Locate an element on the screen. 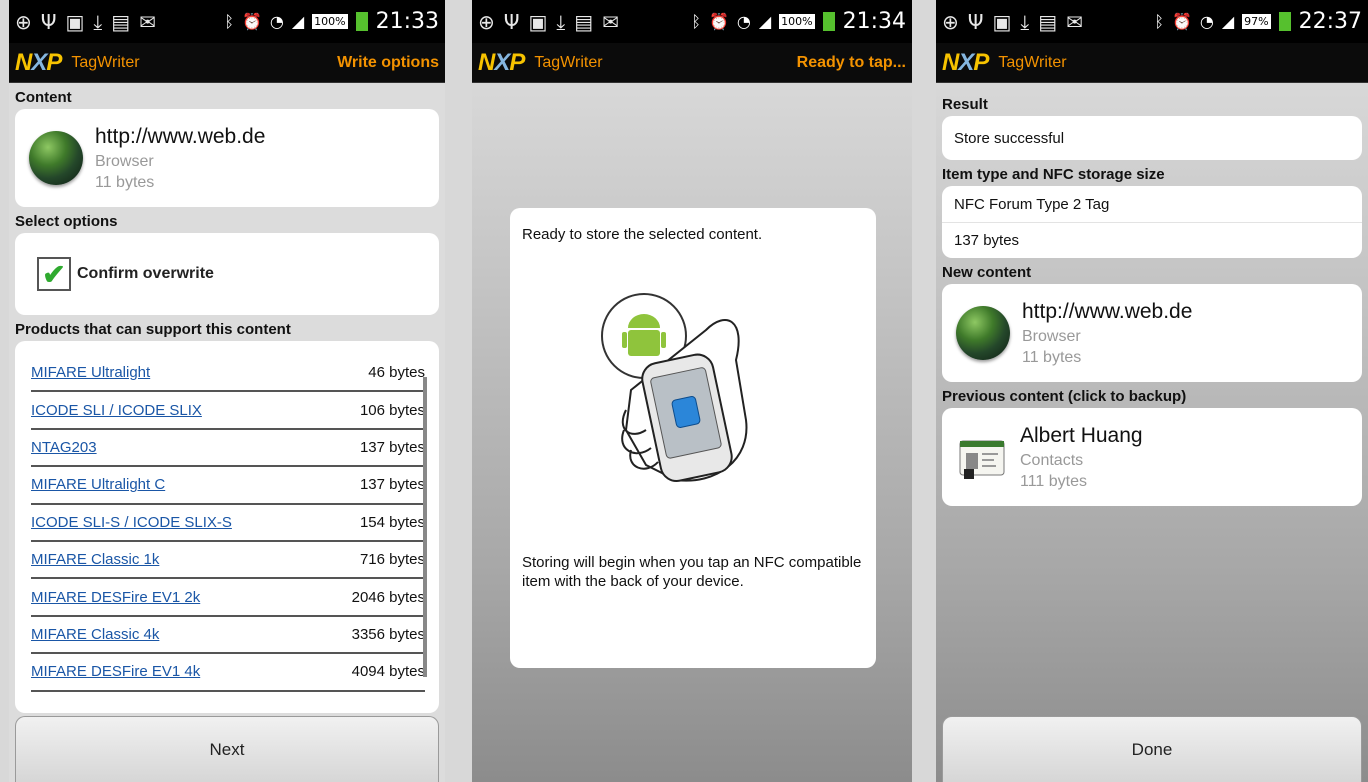  product-link: NTAG203 is located at coordinates (64, 447).